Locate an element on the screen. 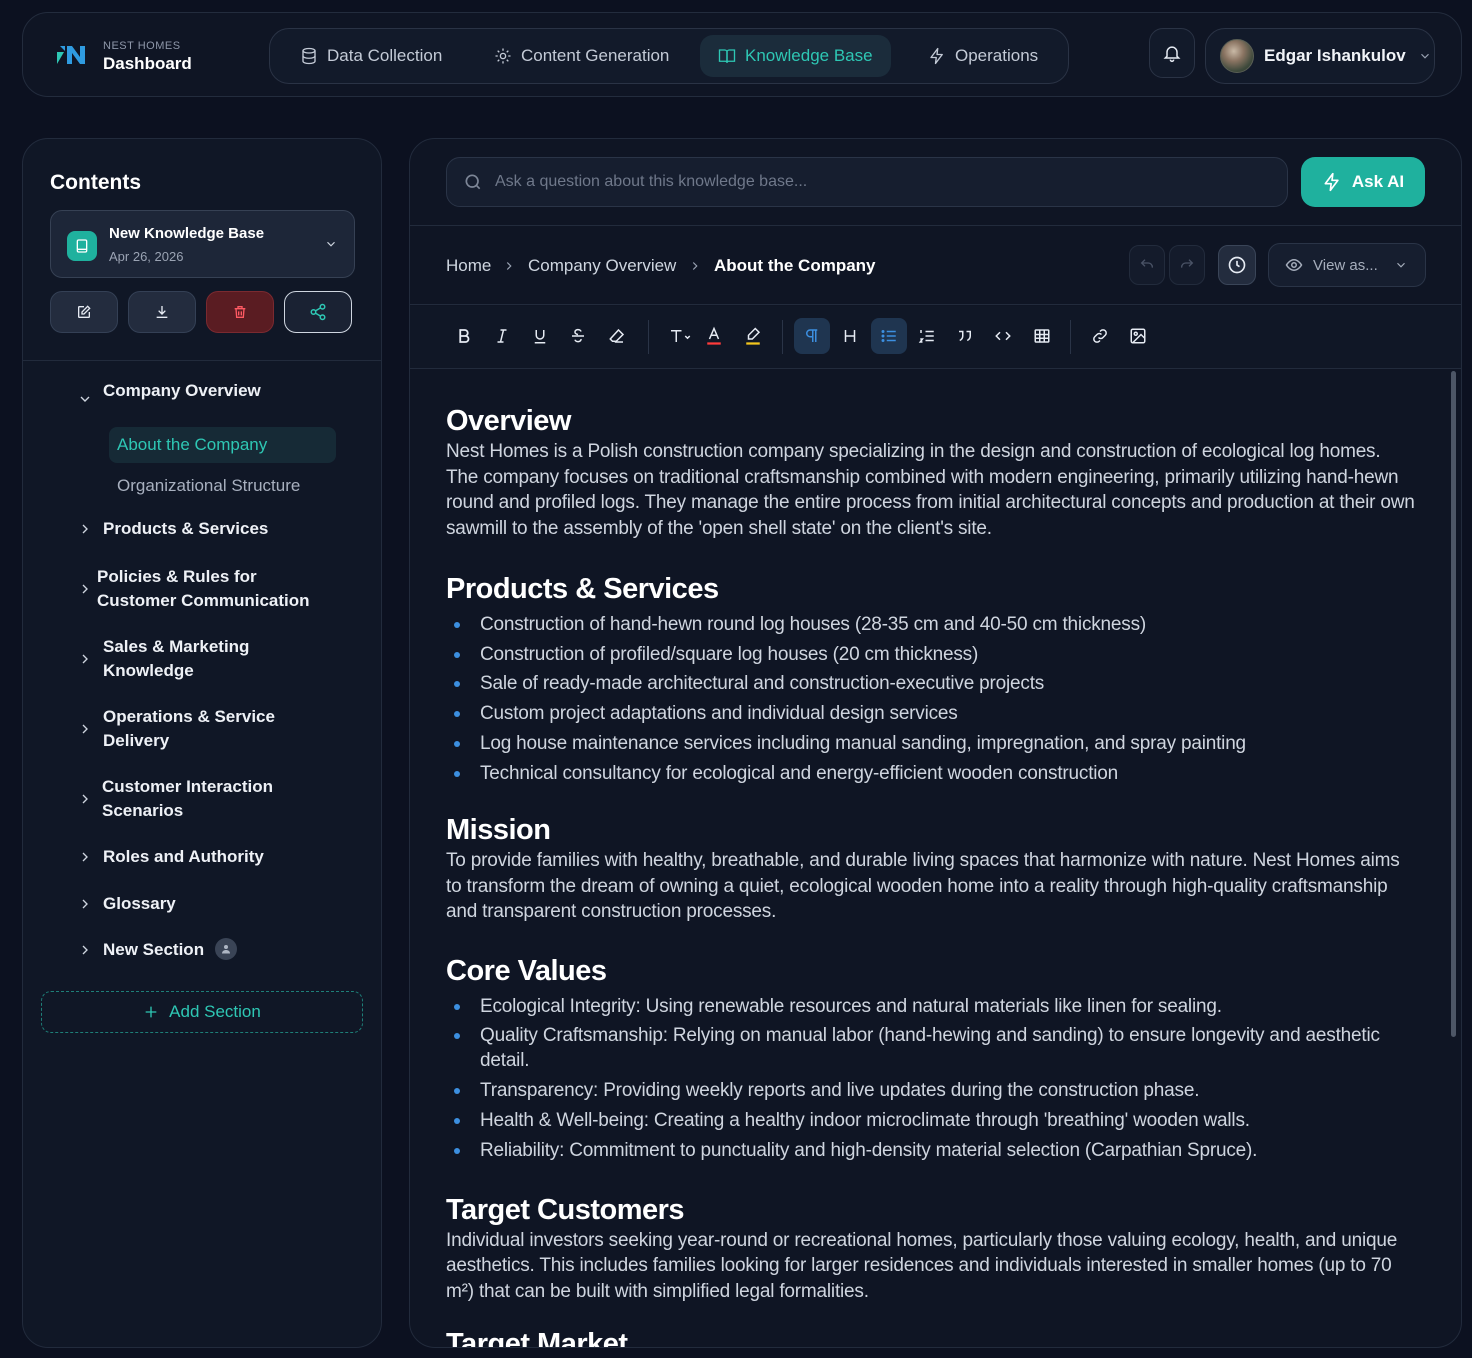  search-icon is located at coordinates (465, 182).